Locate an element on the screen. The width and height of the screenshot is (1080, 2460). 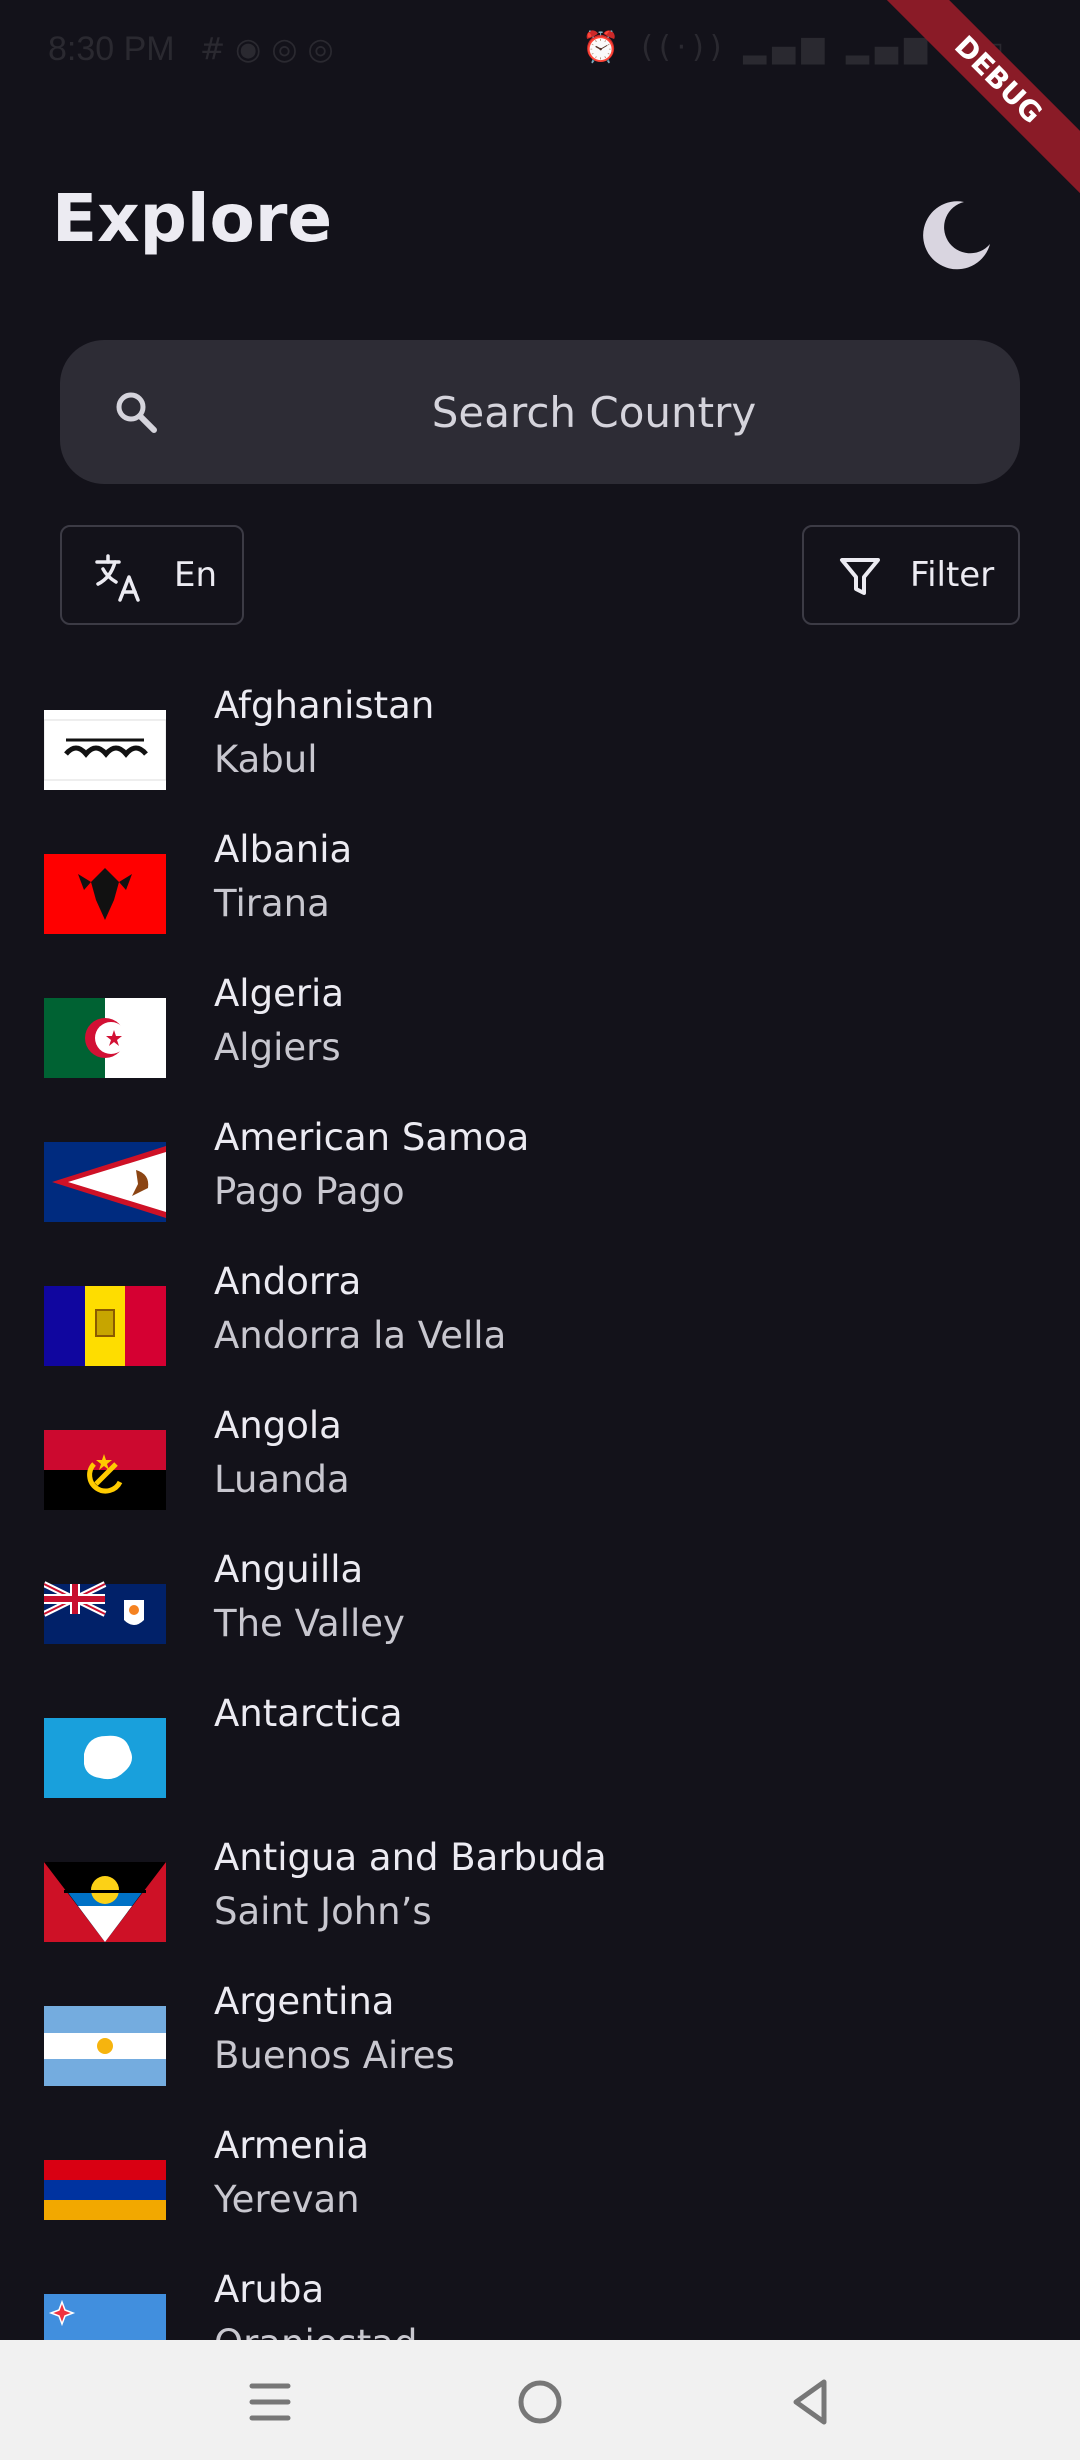
home-circle-icon is located at coordinates (540, 2402).